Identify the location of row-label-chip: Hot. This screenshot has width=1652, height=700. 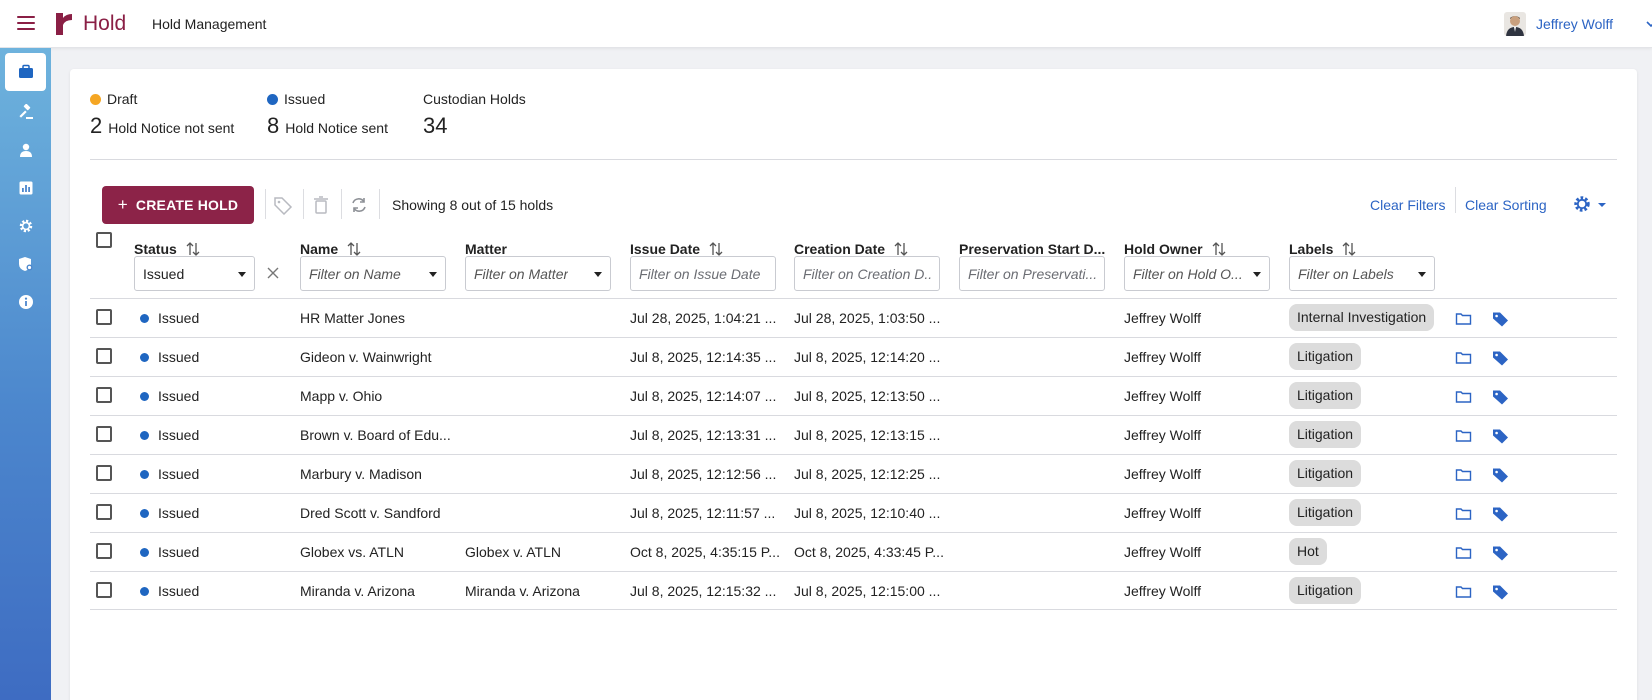
(1308, 551).